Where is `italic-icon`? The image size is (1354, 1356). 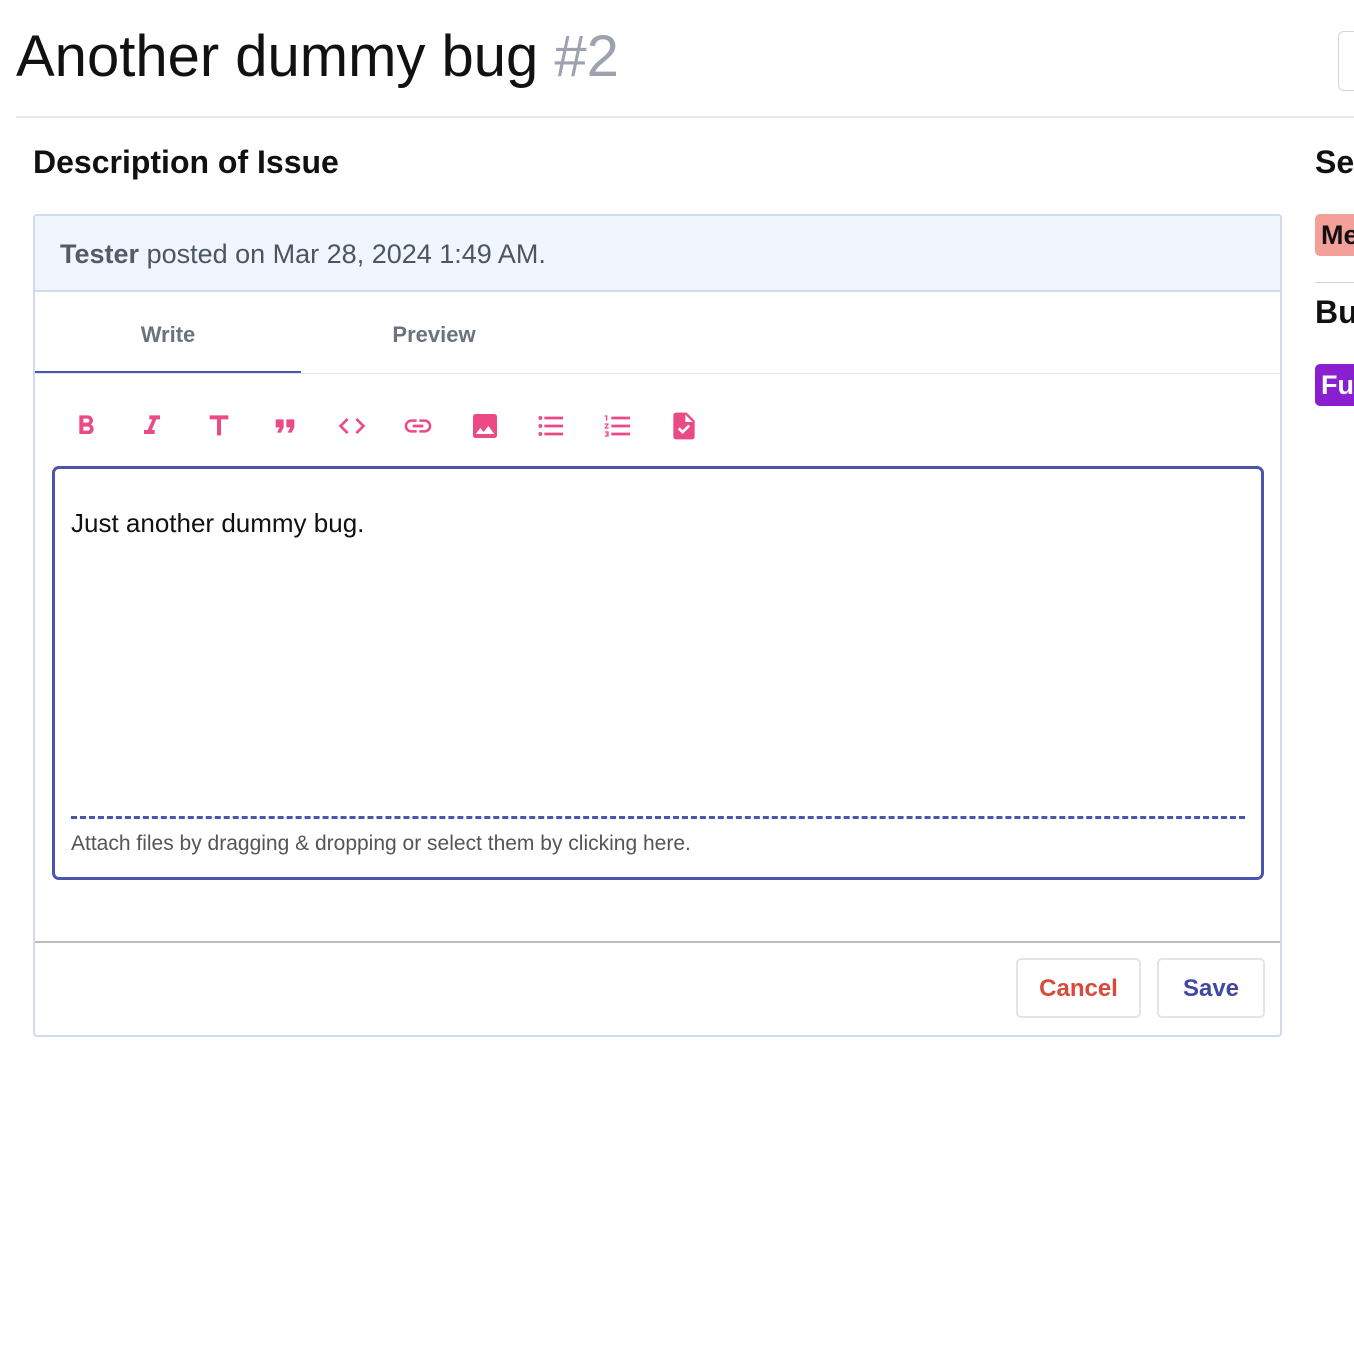
italic-icon is located at coordinates (152, 426).